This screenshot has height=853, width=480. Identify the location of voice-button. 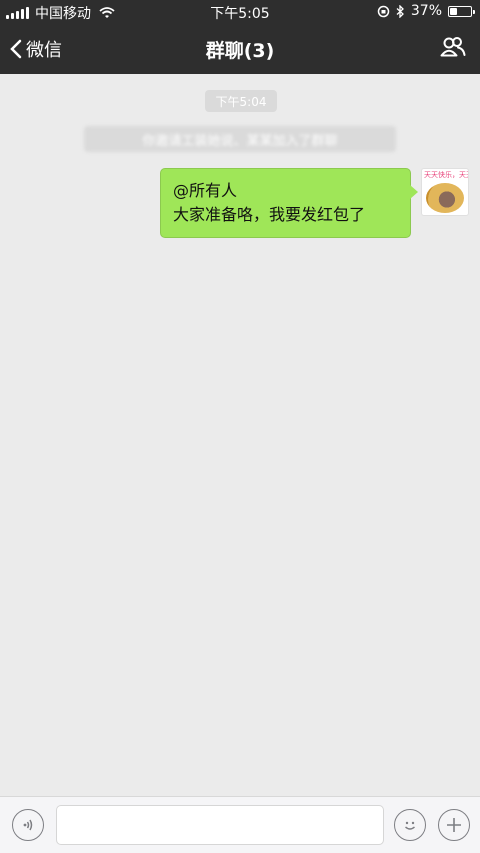
(28, 825).